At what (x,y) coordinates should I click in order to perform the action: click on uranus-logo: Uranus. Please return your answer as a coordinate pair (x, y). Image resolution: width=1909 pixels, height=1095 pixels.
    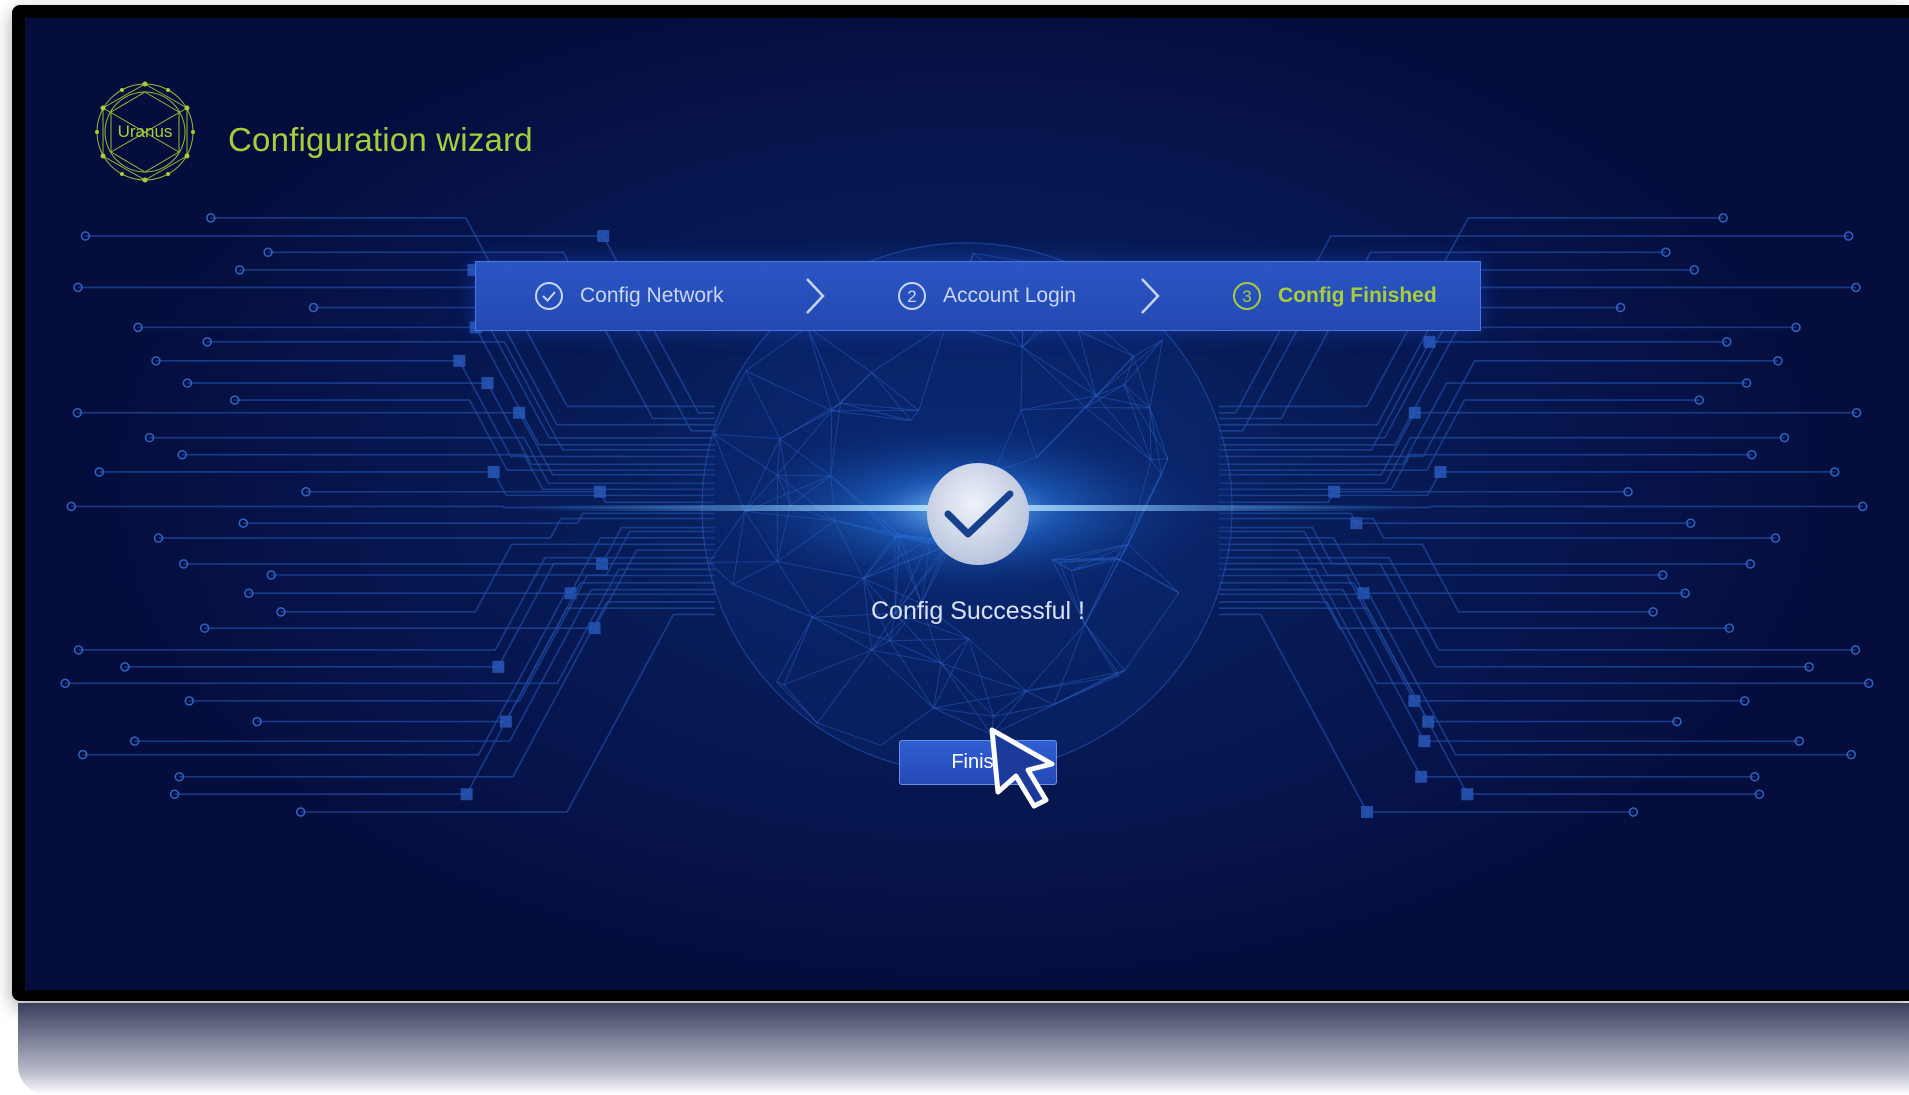
    Looking at the image, I should click on (145, 132).